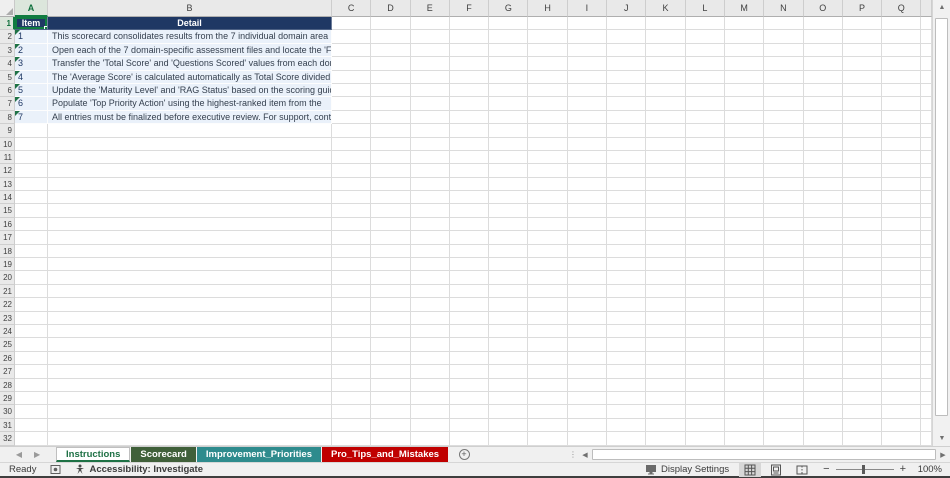  I want to click on cell-K20, so click(666, 278).